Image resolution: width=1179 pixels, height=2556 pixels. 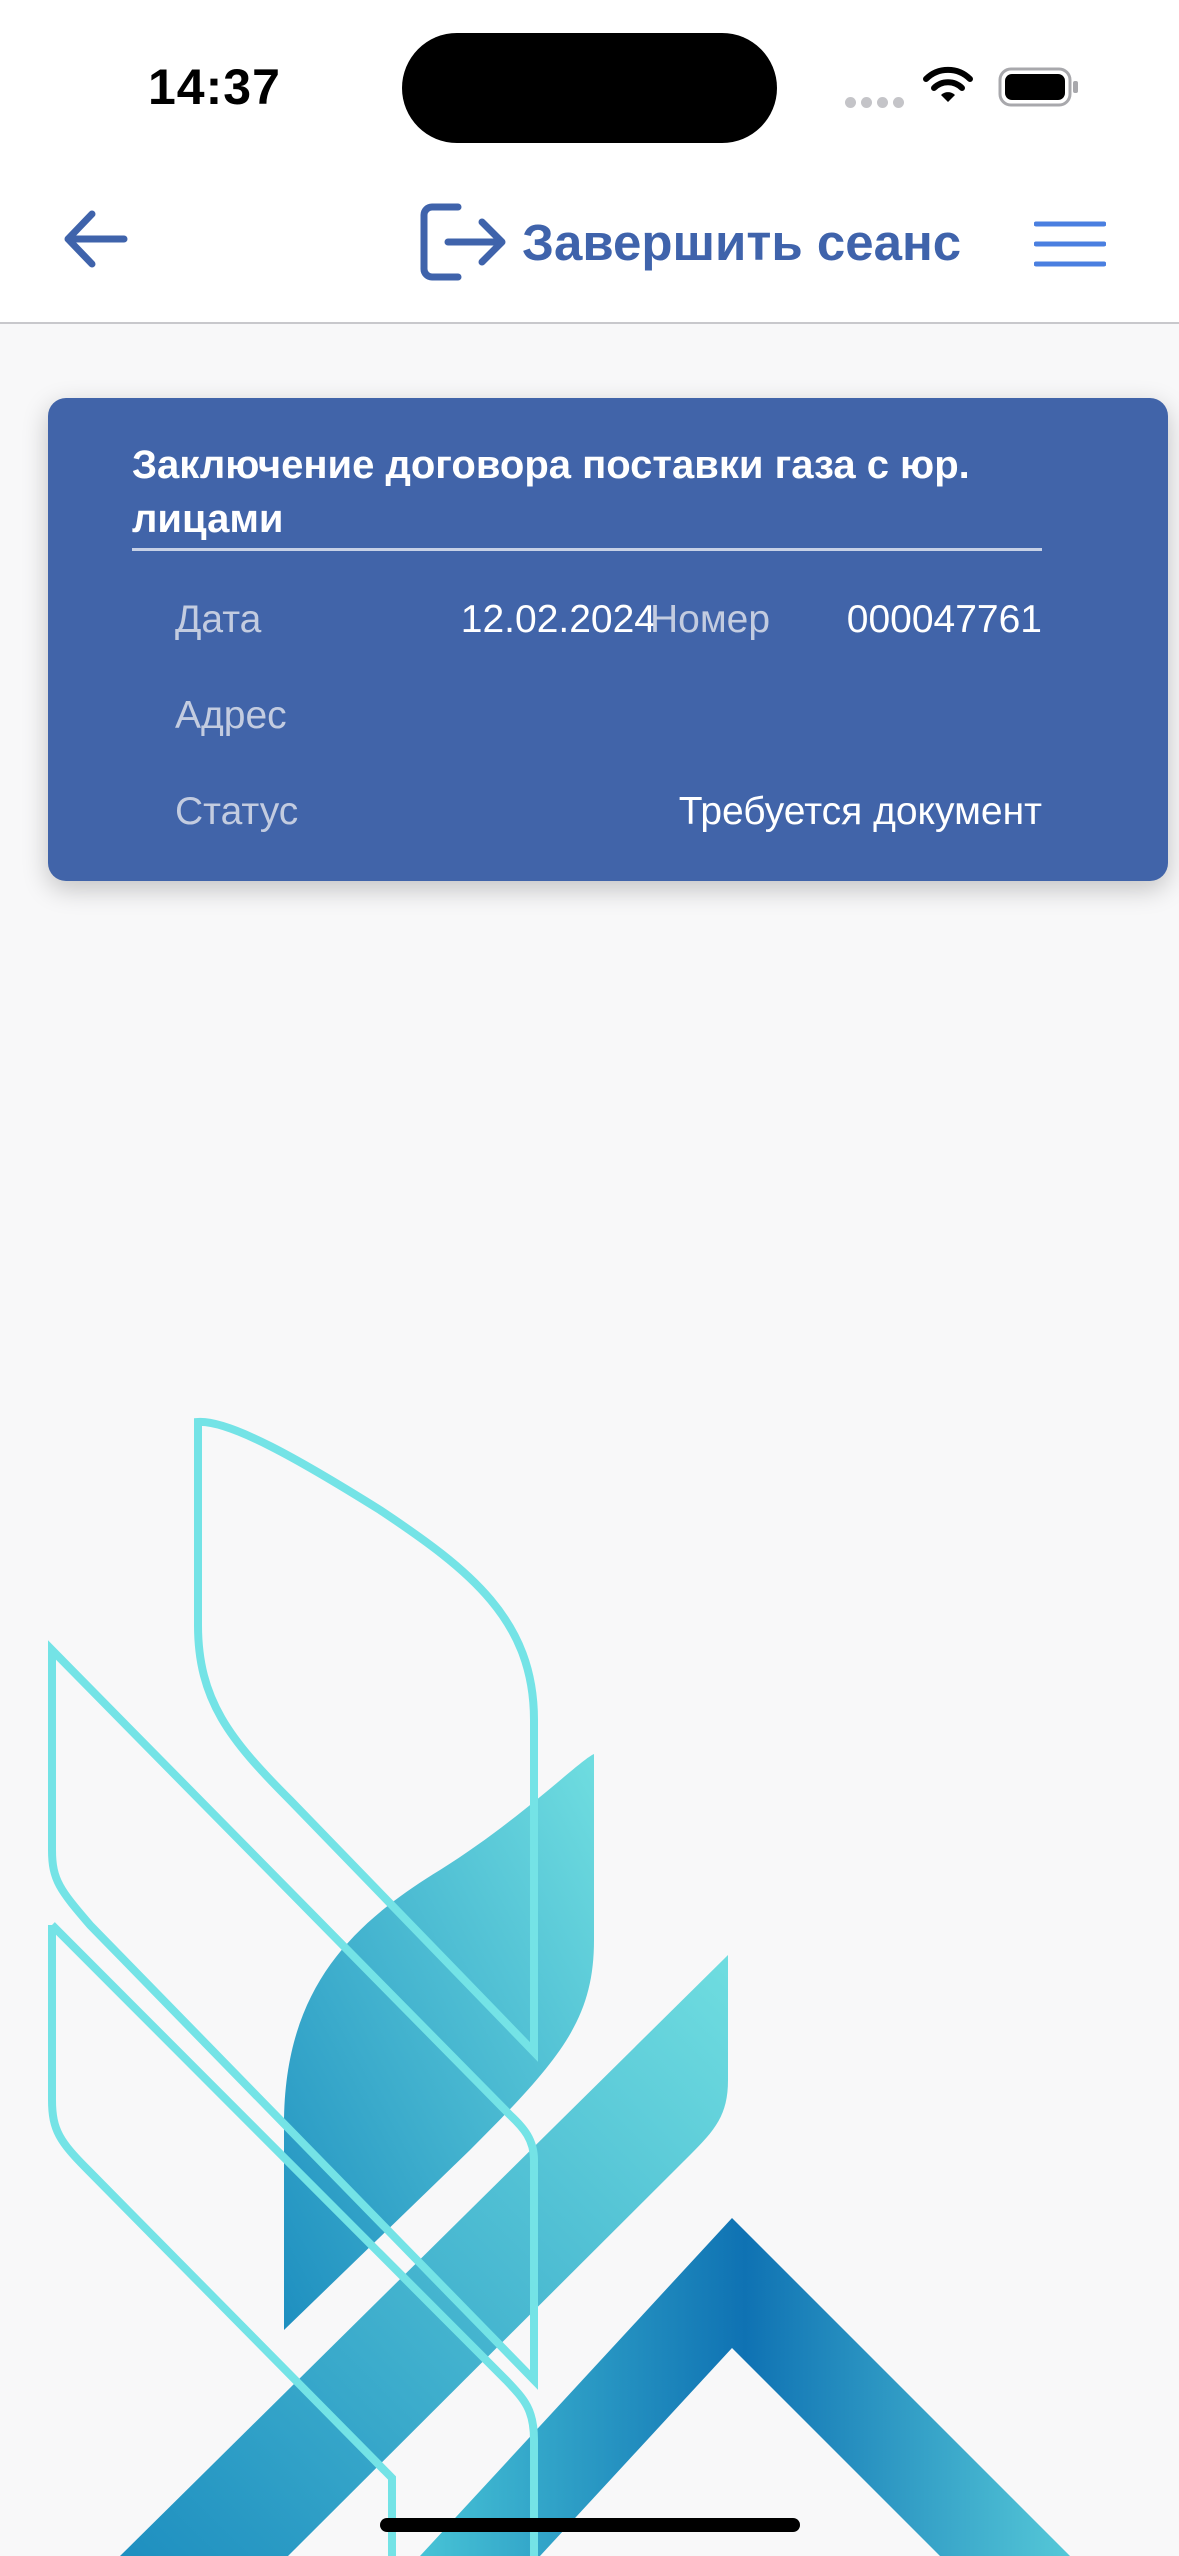 What do you see at coordinates (860, 811) in the screenshot?
I see `status-value: Требуется документ` at bounding box center [860, 811].